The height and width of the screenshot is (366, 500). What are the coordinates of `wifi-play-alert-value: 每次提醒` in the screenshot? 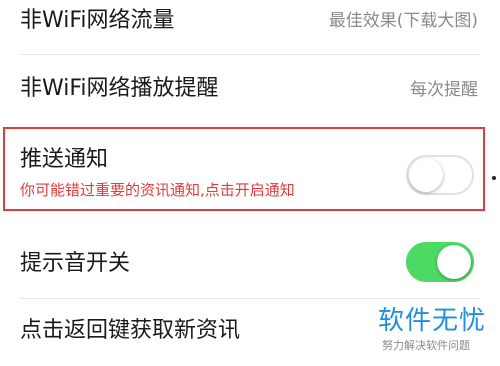 It's located at (444, 90).